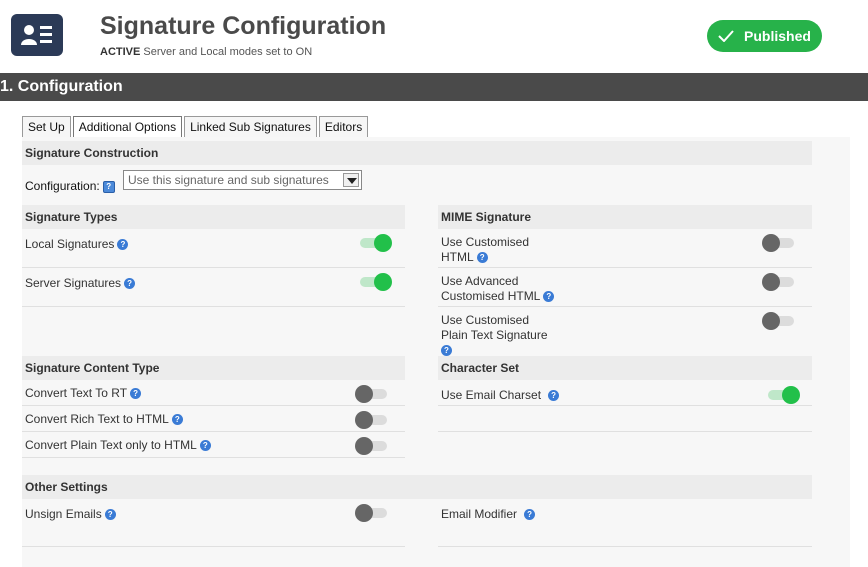 This screenshot has width=868, height=567. What do you see at coordinates (491, 296) in the screenshot?
I see `use-advanced-customised-html-label-line2: Customised HTML` at bounding box center [491, 296].